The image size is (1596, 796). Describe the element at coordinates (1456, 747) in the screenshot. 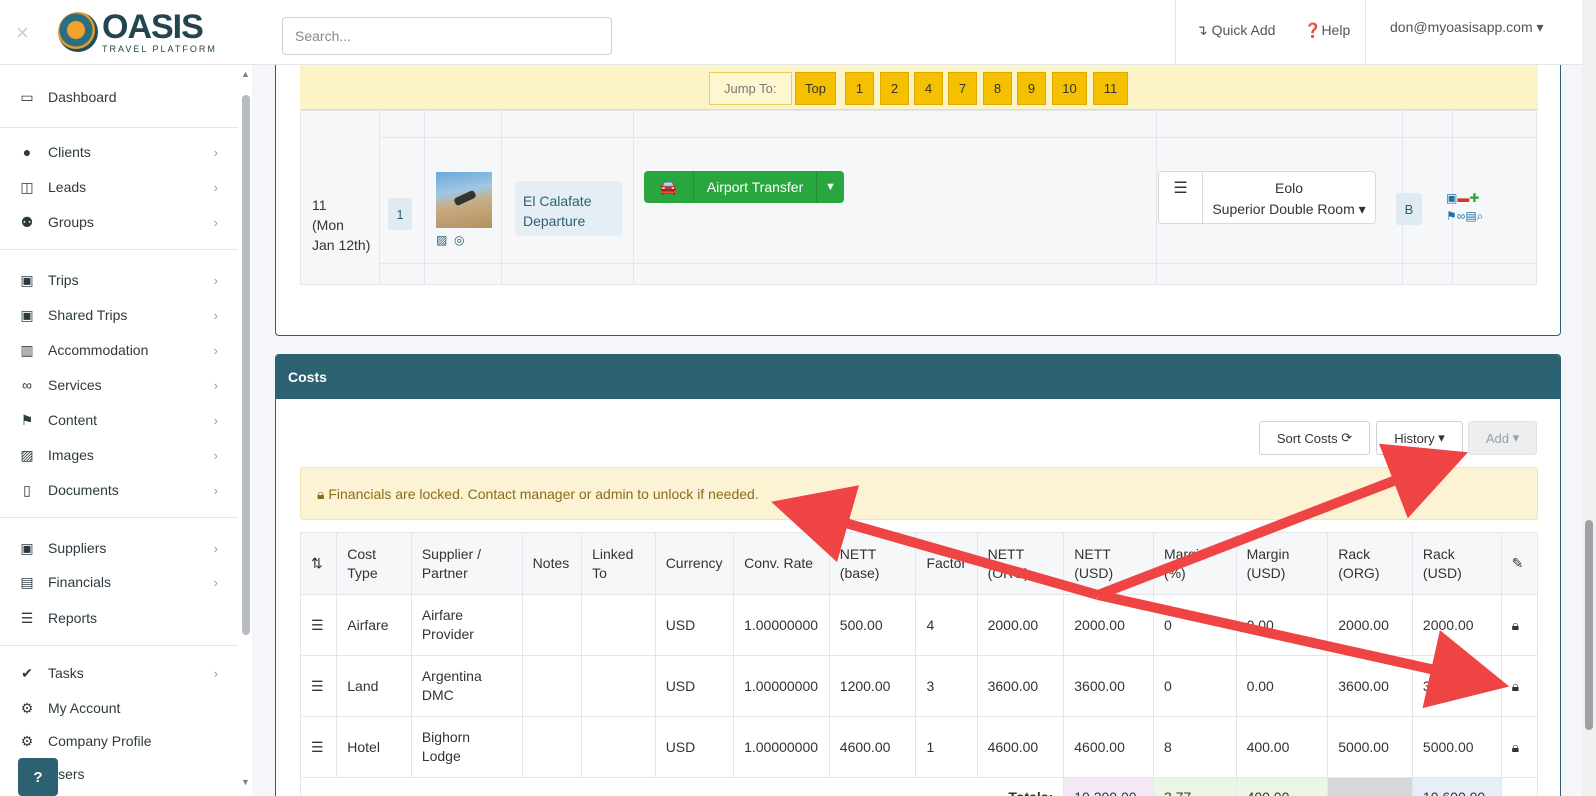

I see `cell-rack-usd: 5000.00` at that location.